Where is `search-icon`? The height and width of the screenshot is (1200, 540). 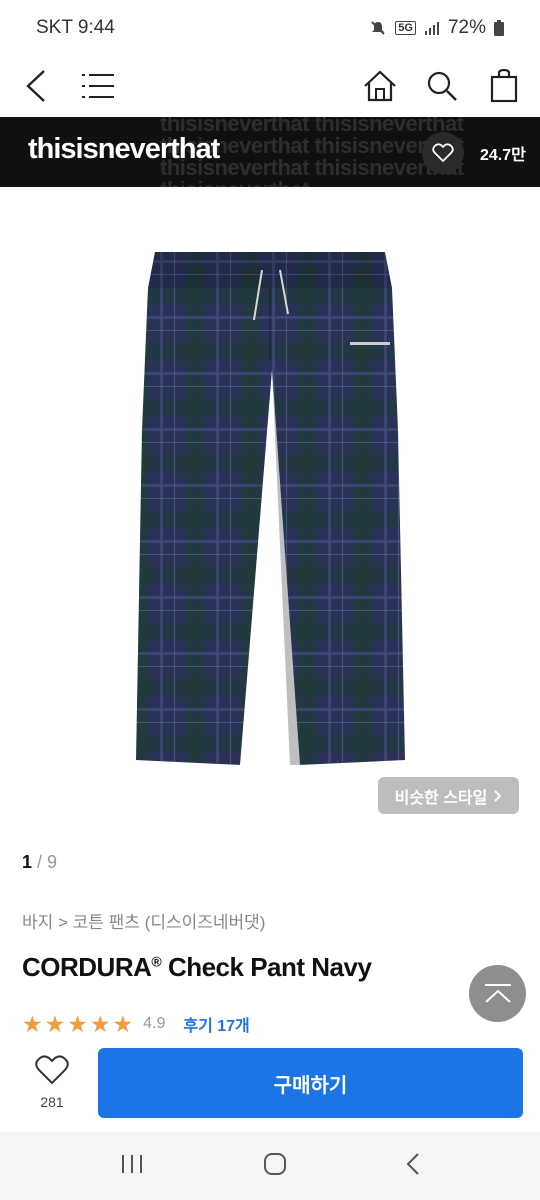 search-icon is located at coordinates (442, 86).